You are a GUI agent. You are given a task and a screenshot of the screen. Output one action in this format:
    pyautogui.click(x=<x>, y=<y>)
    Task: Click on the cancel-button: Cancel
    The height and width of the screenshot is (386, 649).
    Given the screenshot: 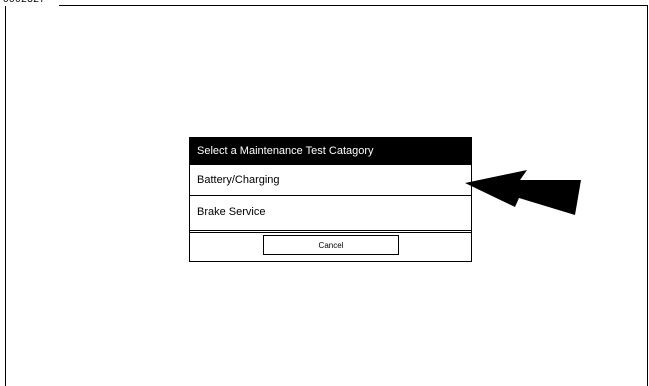 What is the action you would take?
    pyautogui.click(x=331, y=245)
    